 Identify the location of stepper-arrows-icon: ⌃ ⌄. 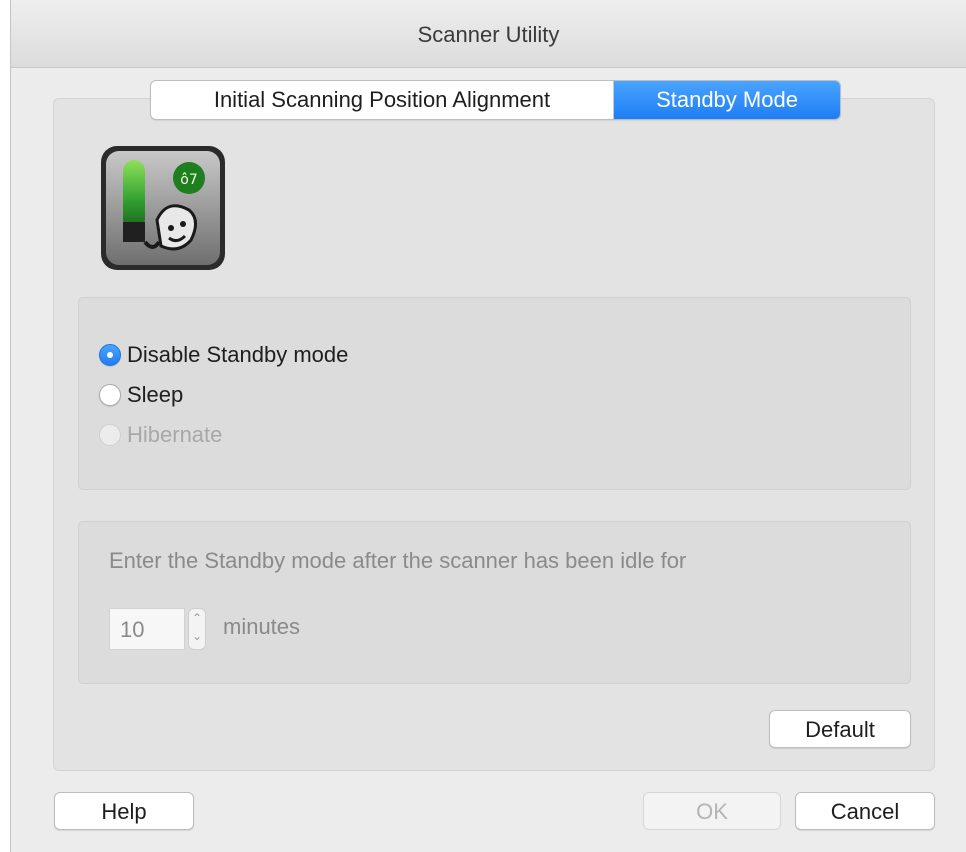
(197, 629).